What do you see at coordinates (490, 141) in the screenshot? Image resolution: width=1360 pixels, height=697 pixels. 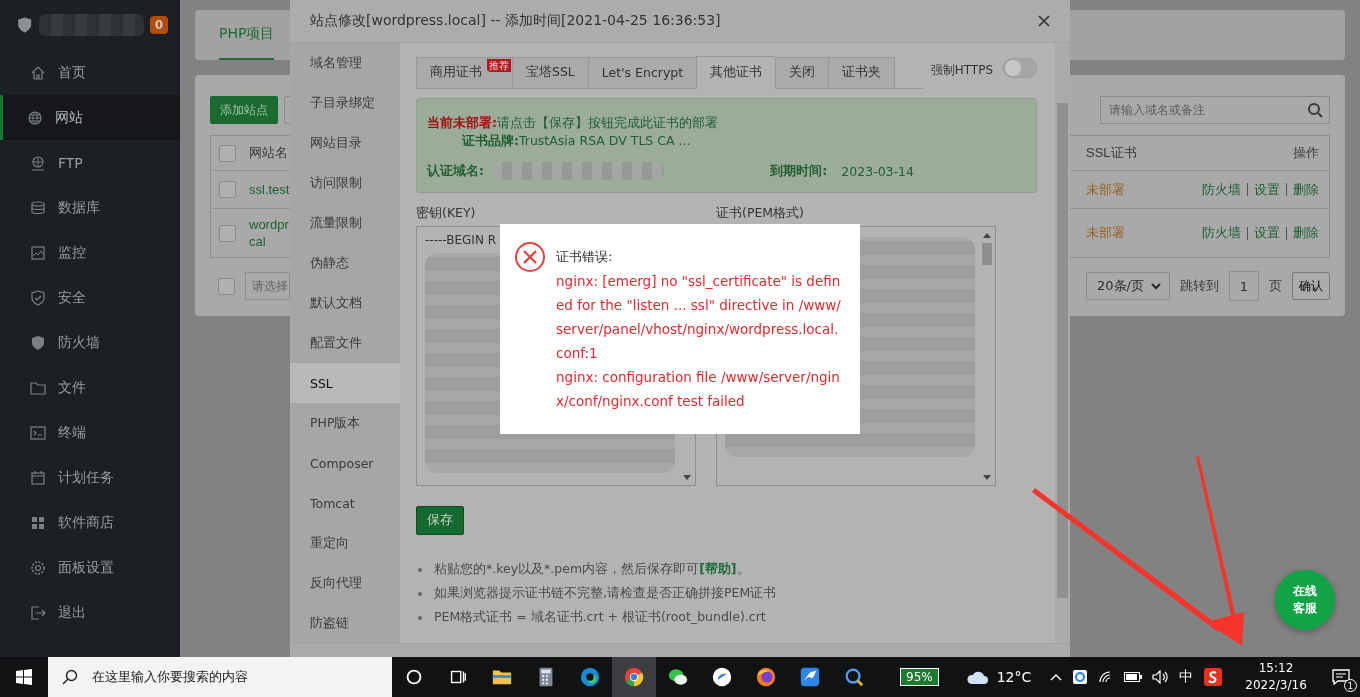 I see `brand-label: 证书品牌:` at bounding box center [490, 141].